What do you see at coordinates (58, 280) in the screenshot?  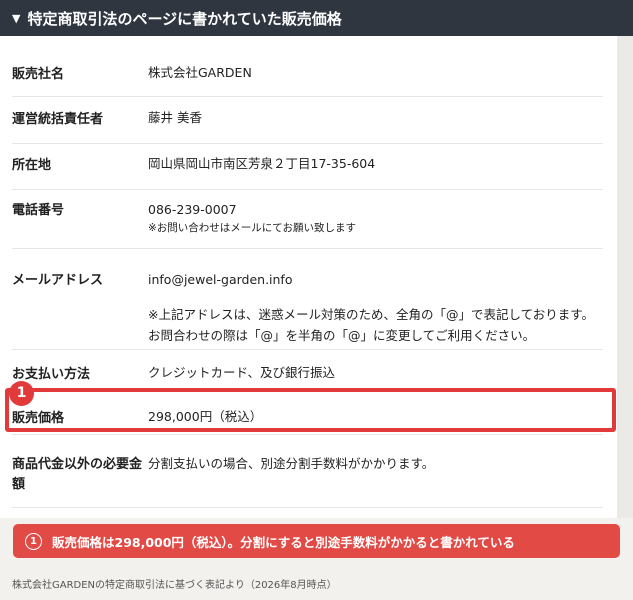 I see `row-label: メールアドレス` at bounding box center [58, 280].